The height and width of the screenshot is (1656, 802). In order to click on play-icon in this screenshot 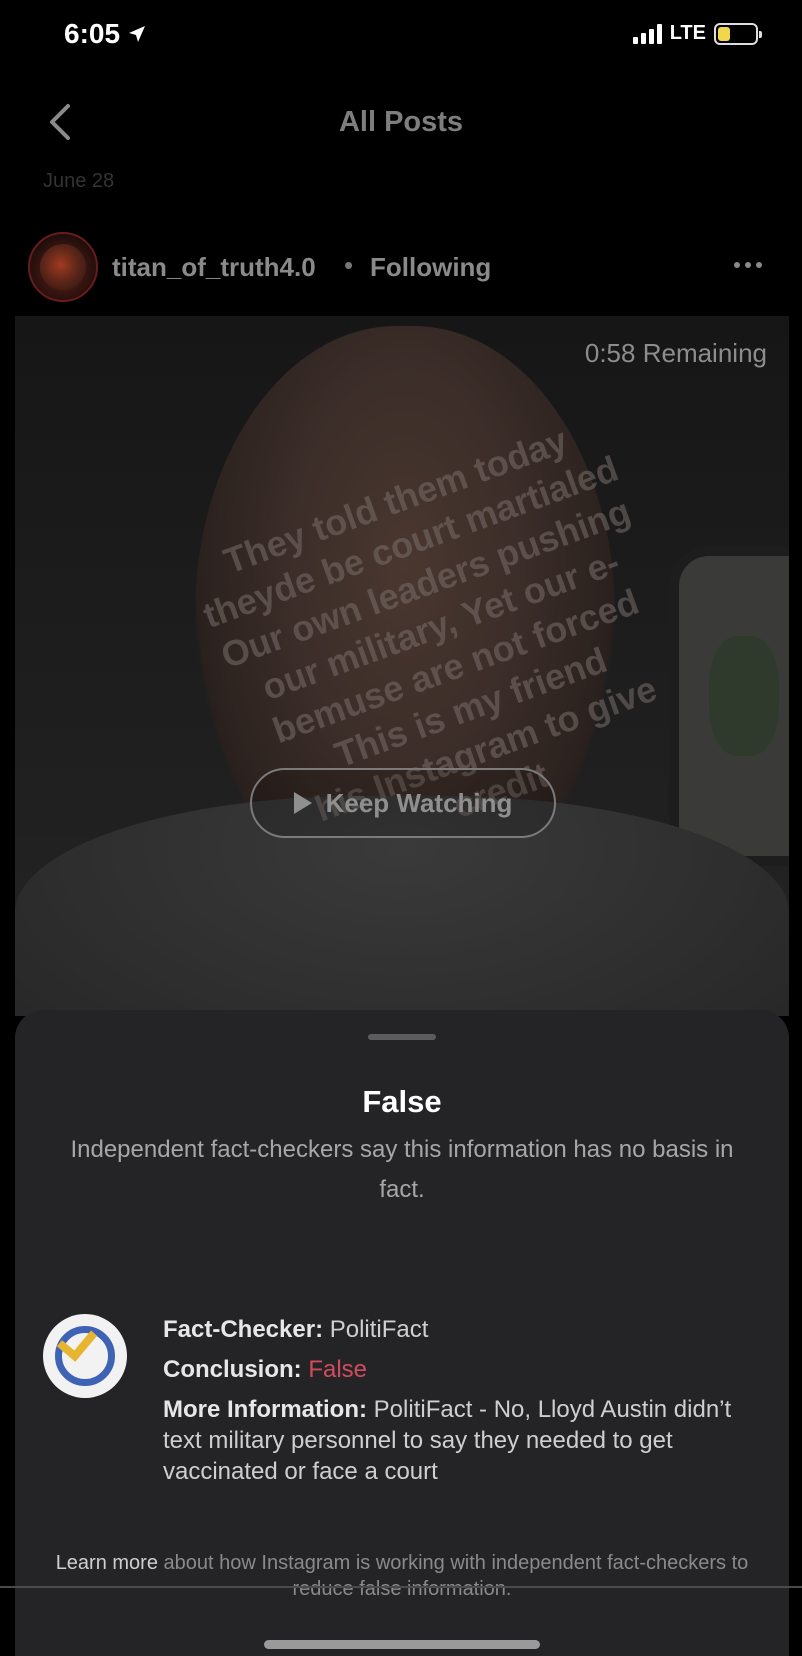, I will do `click(302, 803)`.